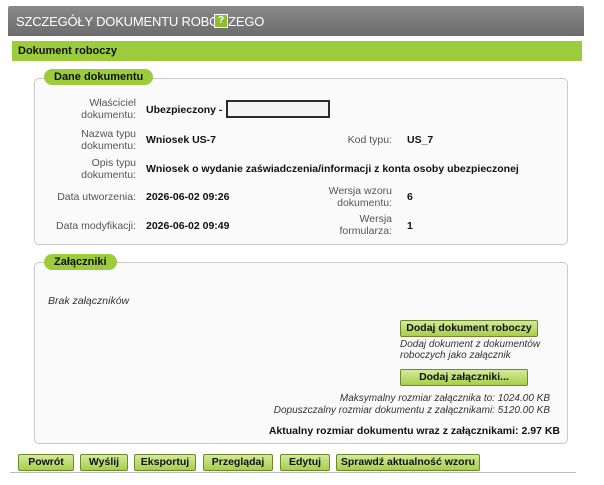 The width and height of the screenshot is (604, 485). I want to click on edit-button: Edytuj, so click(305, 462).